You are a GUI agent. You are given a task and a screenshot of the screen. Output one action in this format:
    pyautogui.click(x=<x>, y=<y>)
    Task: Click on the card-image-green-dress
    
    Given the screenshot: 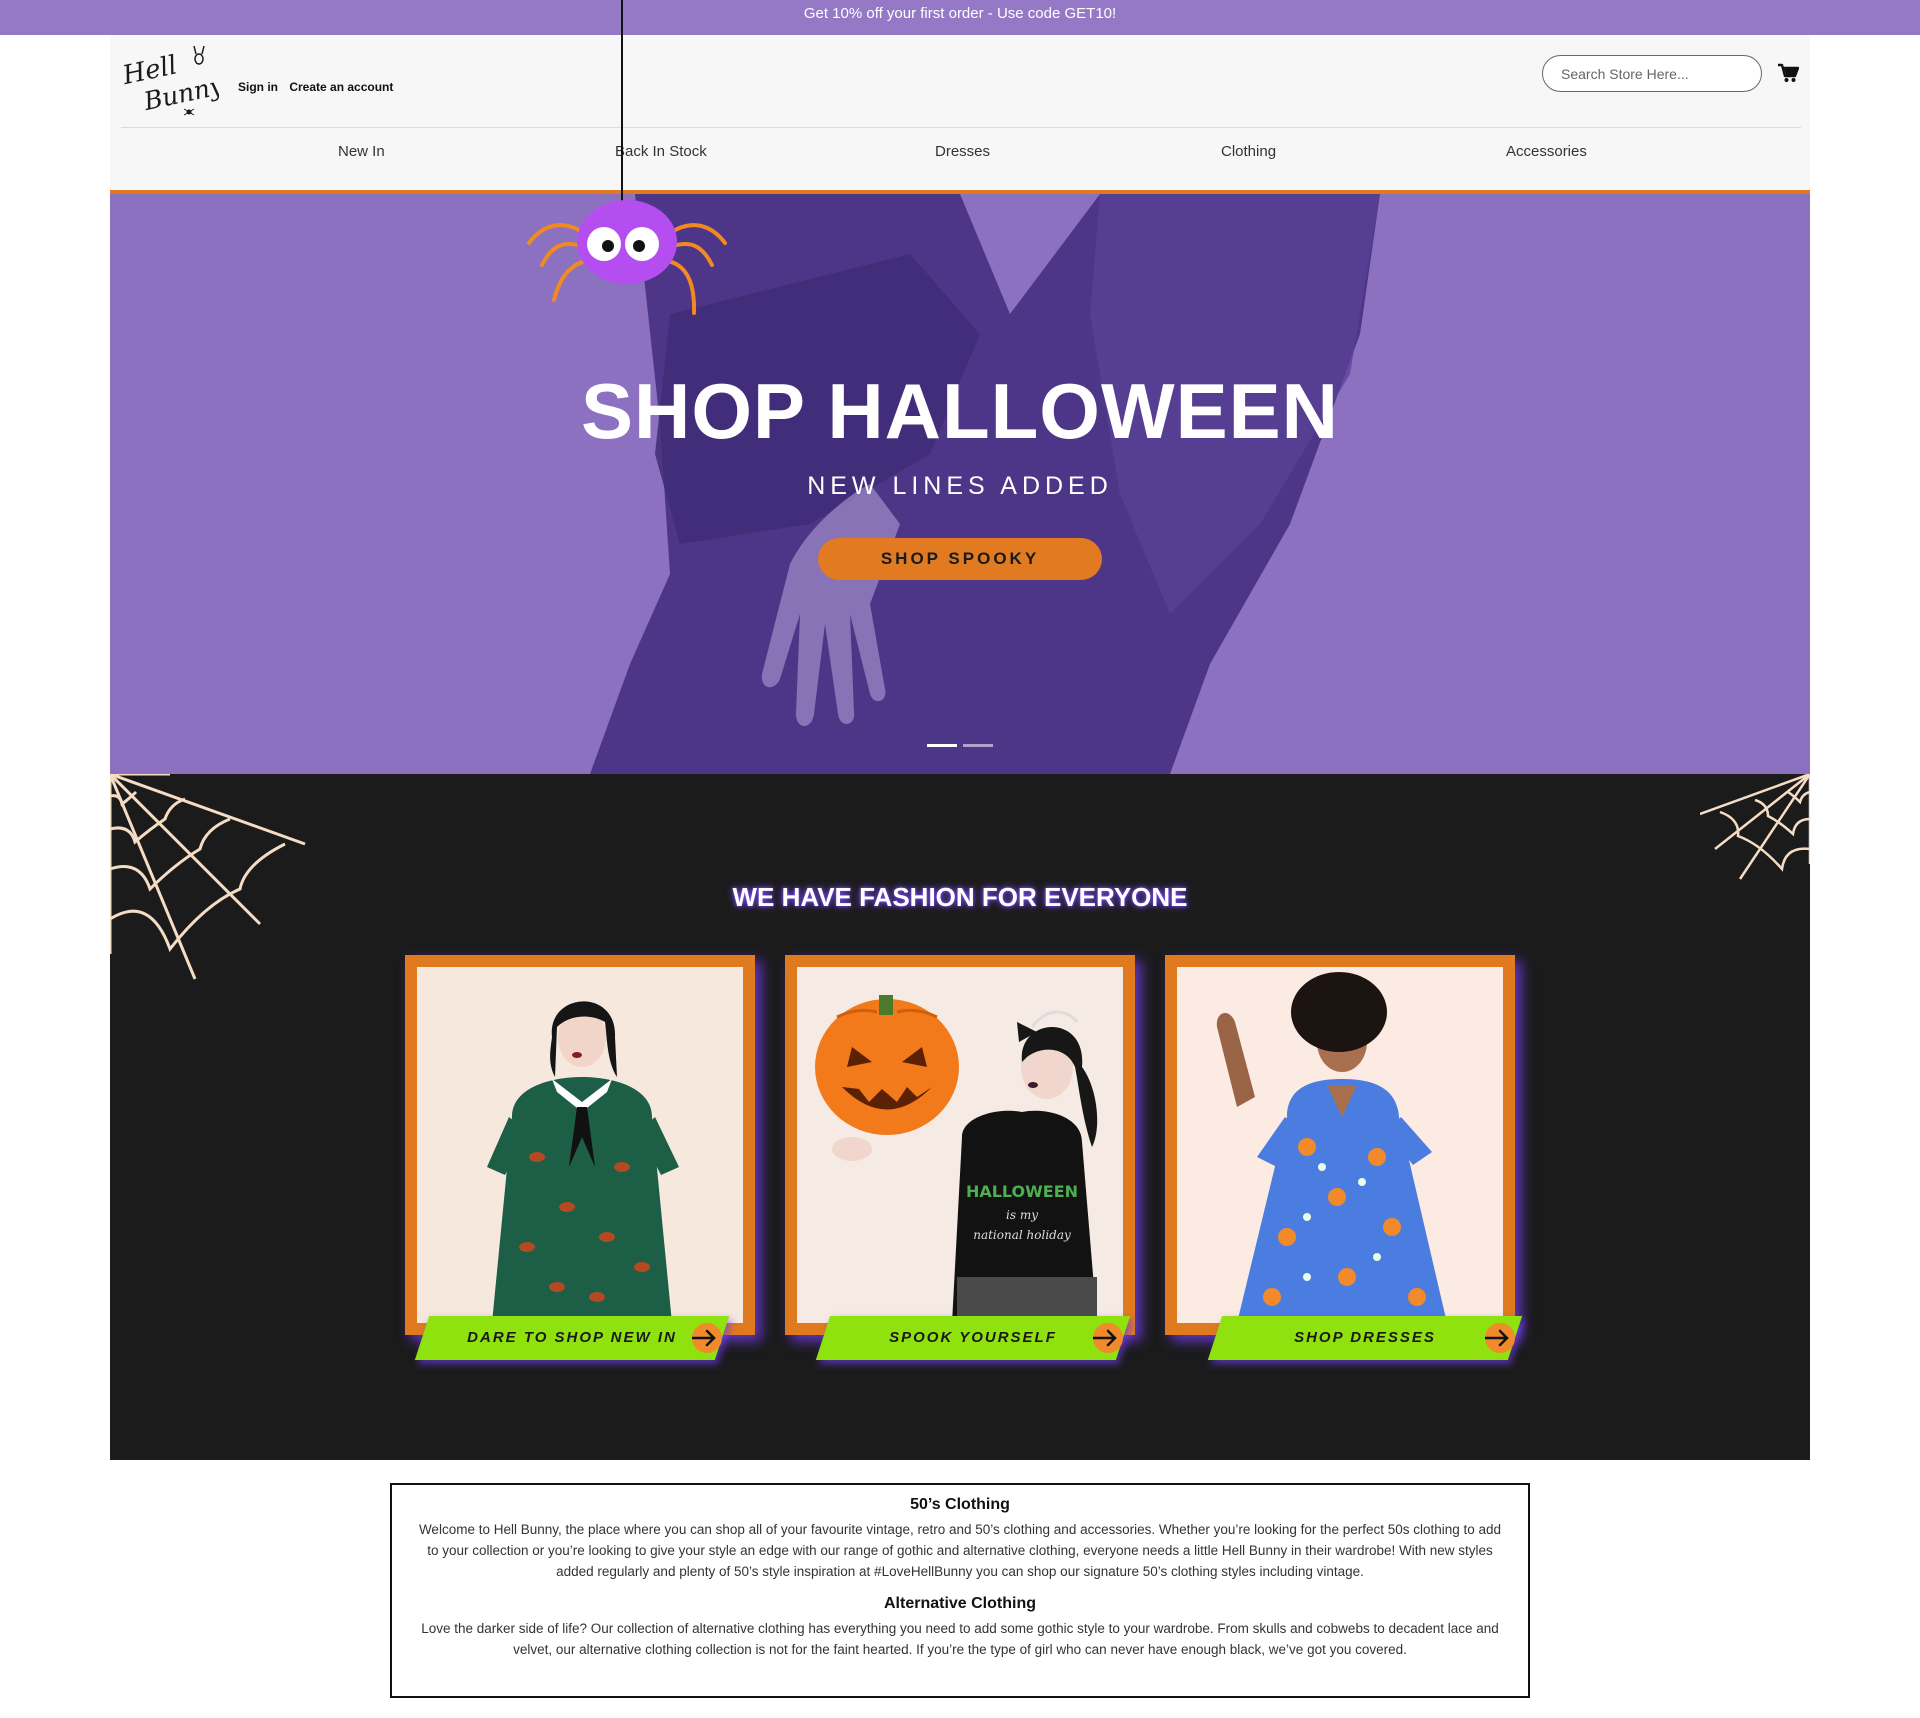 What is the action you would take?
    pyautogui.click(x=580, y=1145)
    